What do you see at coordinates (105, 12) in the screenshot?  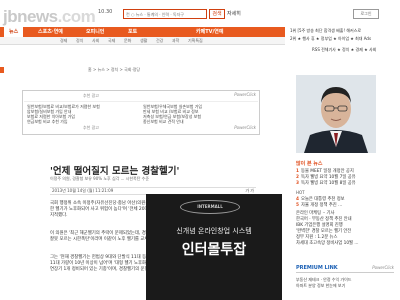 I see `header-date: 10.30` at bounding box center [105, 12].